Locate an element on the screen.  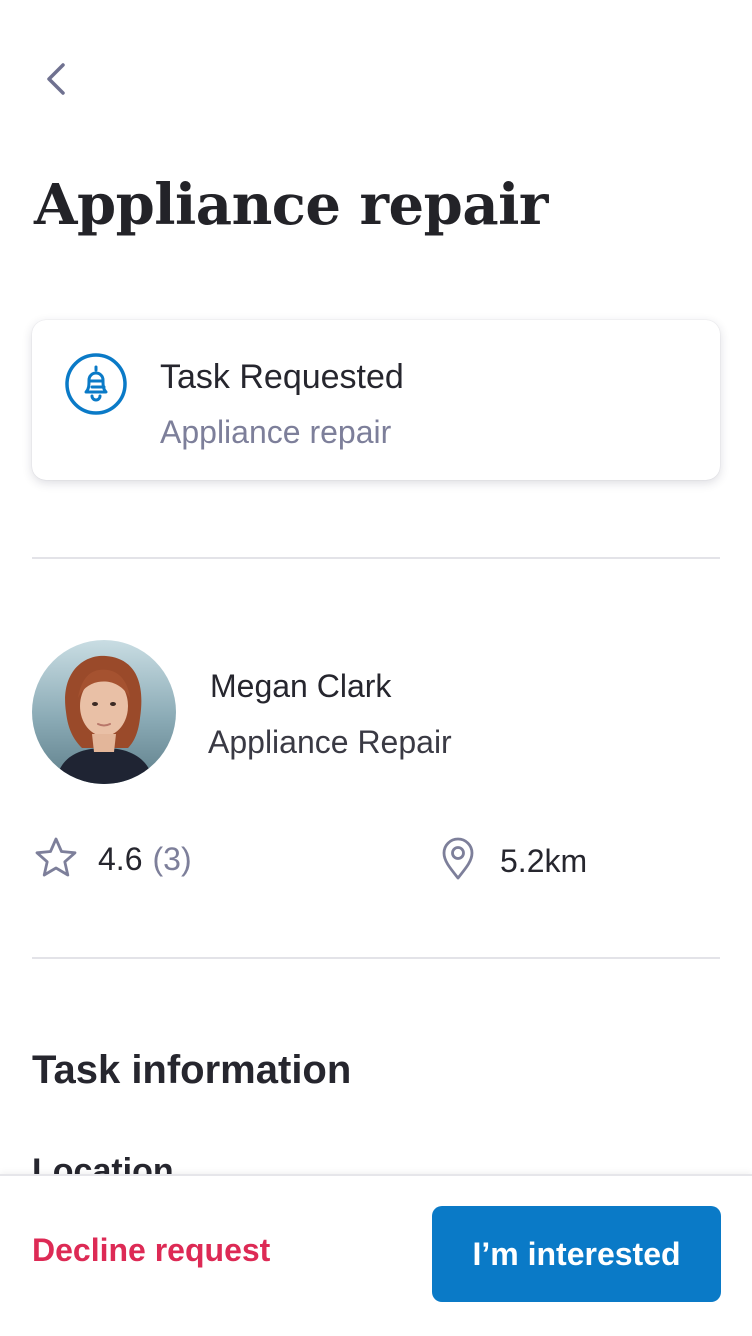
status-subtitle: Appliance repair is located at coordinates (276, 432).